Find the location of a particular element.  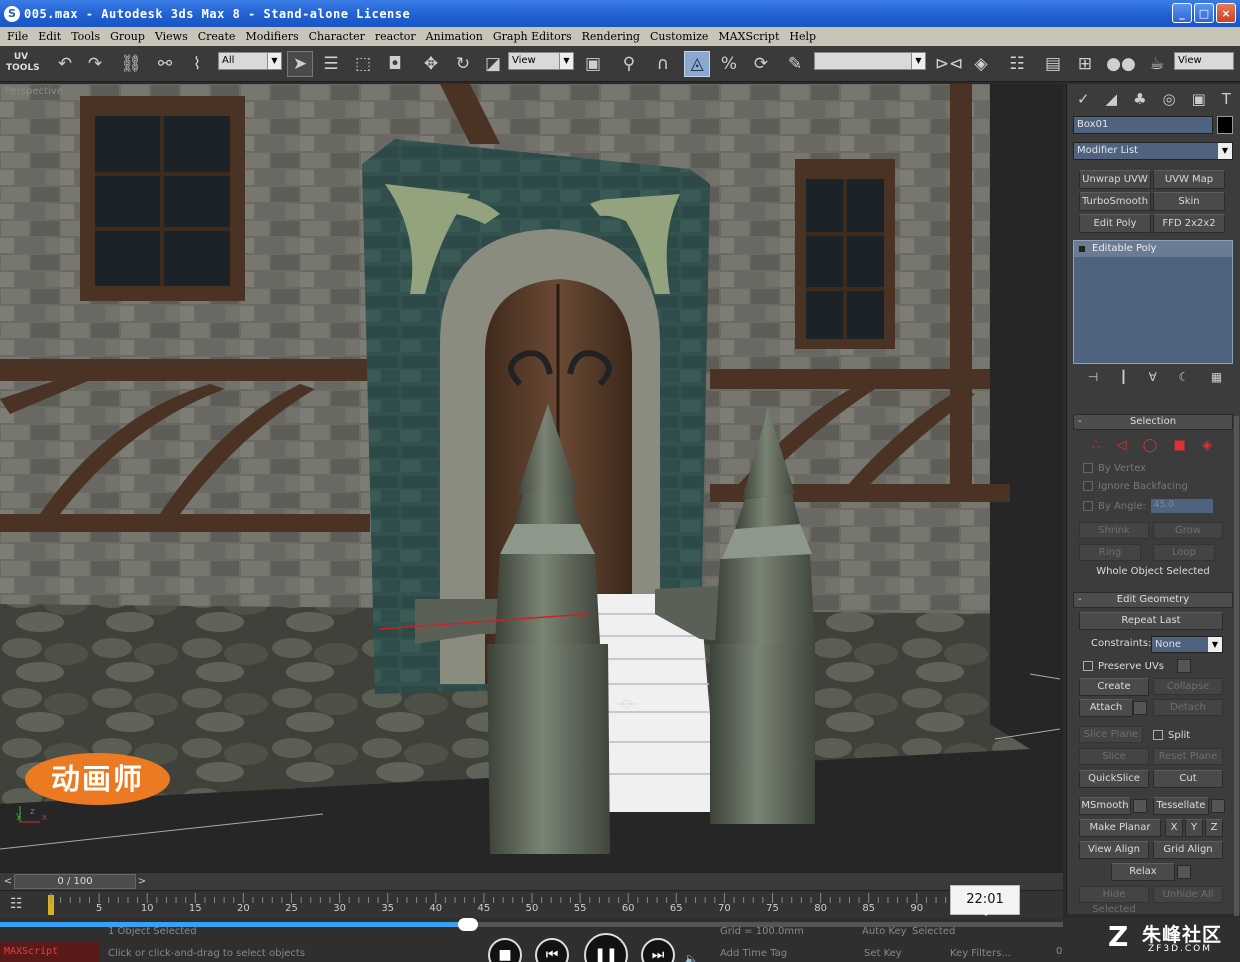

menu-help: Help is located at coordinates (802, 36).